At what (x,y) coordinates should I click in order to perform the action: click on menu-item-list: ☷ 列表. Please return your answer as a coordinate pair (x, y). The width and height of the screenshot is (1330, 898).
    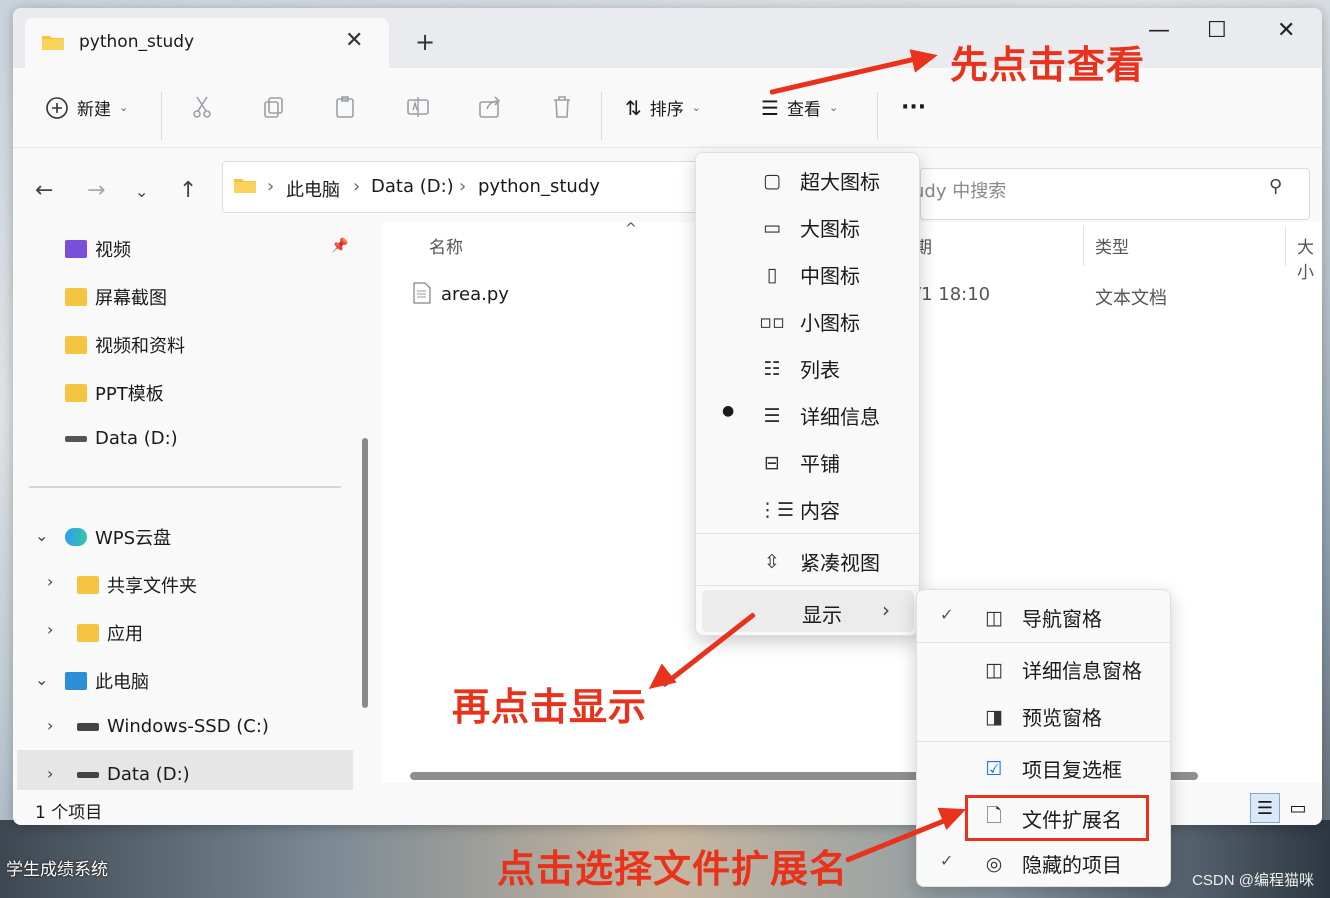
    Looking at the image, I should click on (799, 368).